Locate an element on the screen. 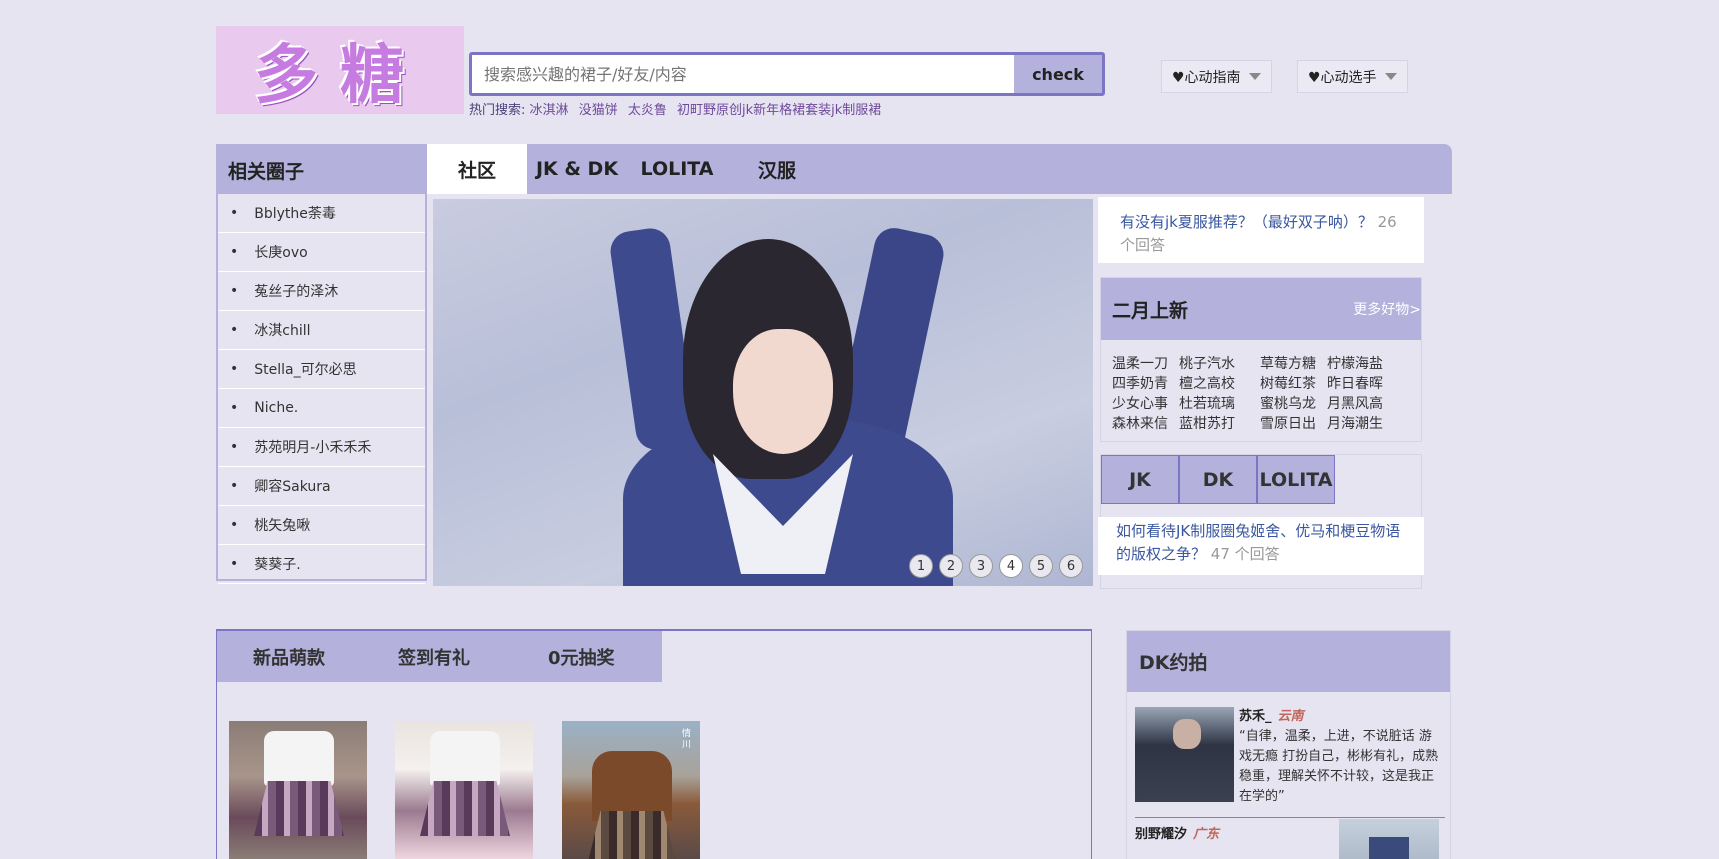  search-bar: check is located at coordinates (787, 74).